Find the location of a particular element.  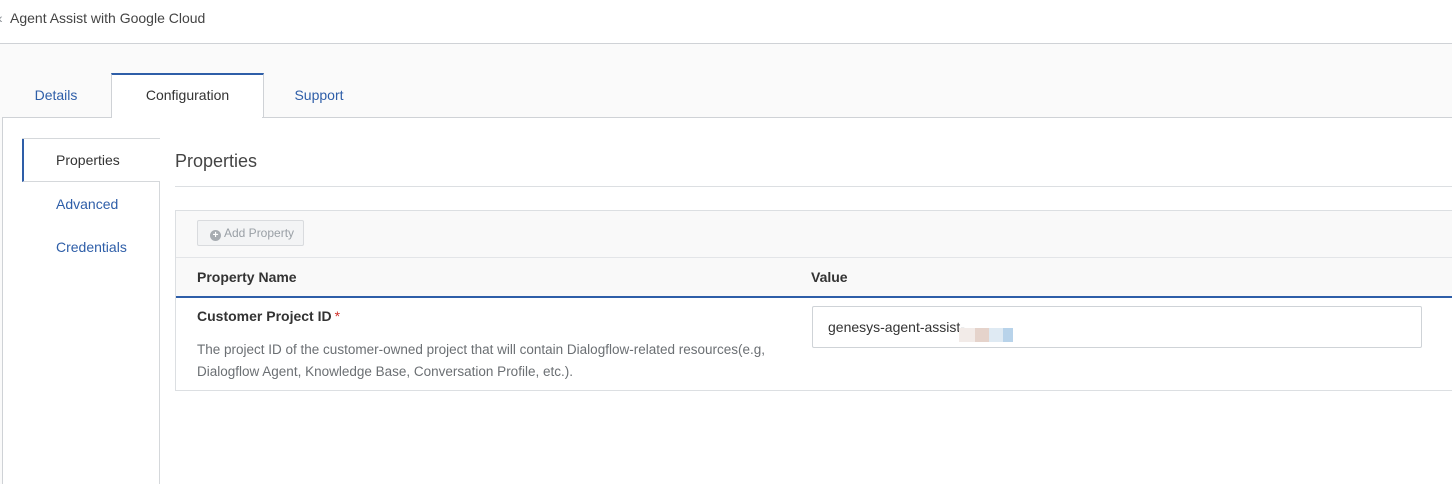

column-header-value: Value is located at coordinates (829, 277).